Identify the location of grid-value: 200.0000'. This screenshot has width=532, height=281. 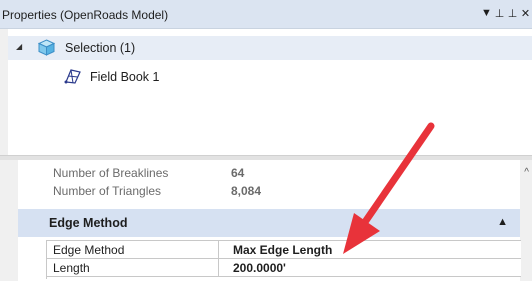
(259, 268).